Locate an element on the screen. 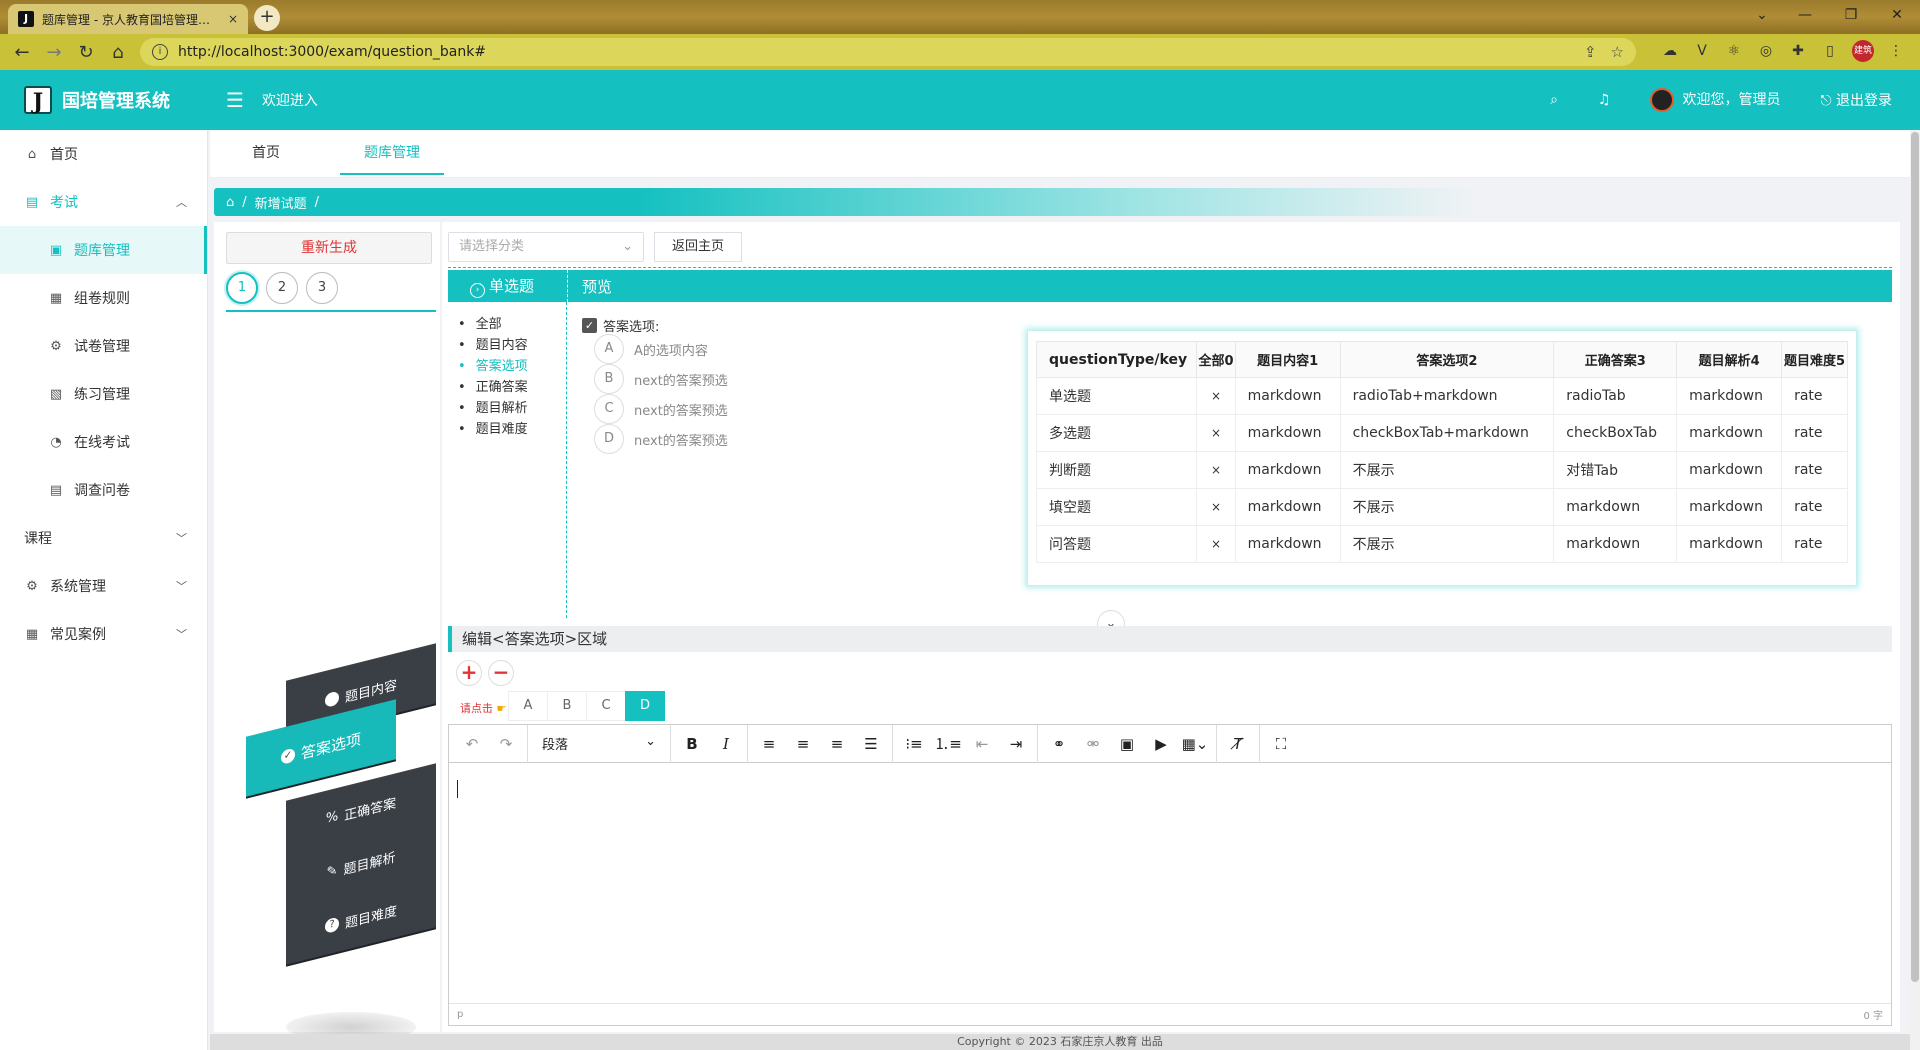  browser-menu-icon: ⋮ is located at coordinates (1896, 51).